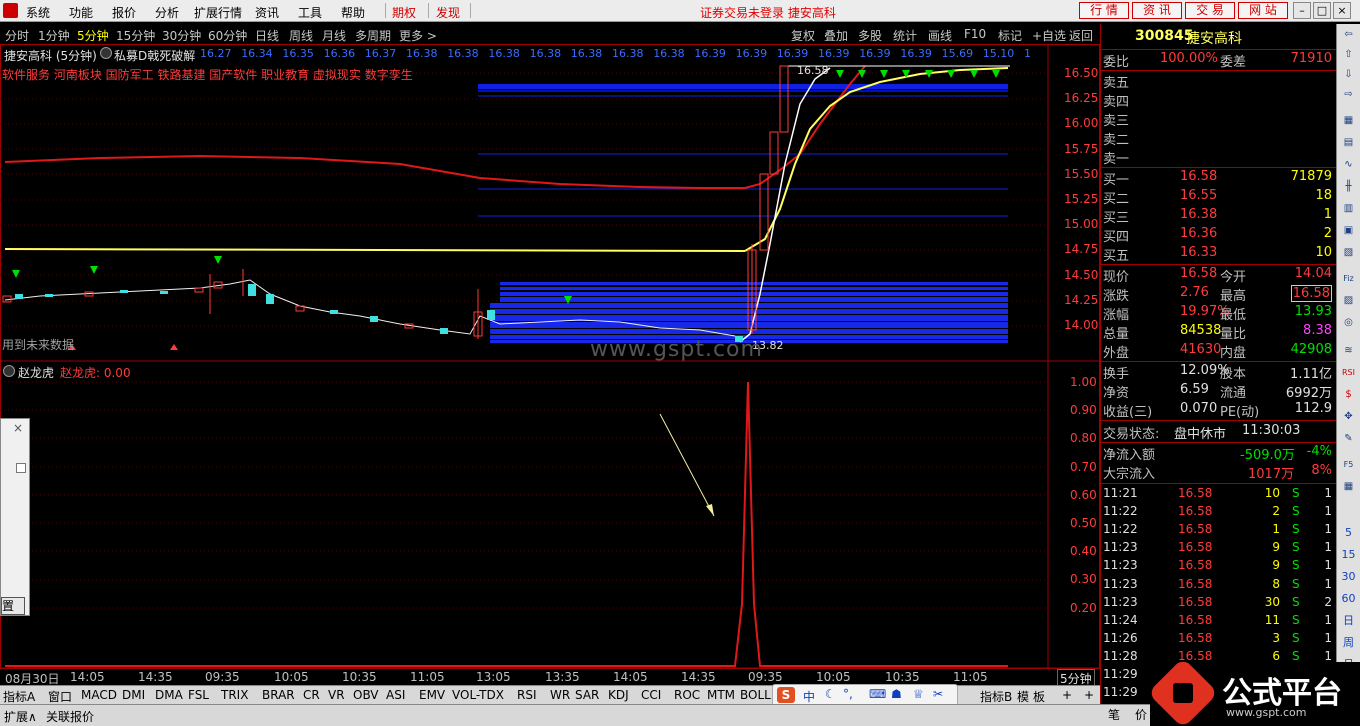 This screenshot has width=1360, height=726. Describe the element at coordinates (310, 12) in the screenshot. I see `menu-tools: 工具` at that location.